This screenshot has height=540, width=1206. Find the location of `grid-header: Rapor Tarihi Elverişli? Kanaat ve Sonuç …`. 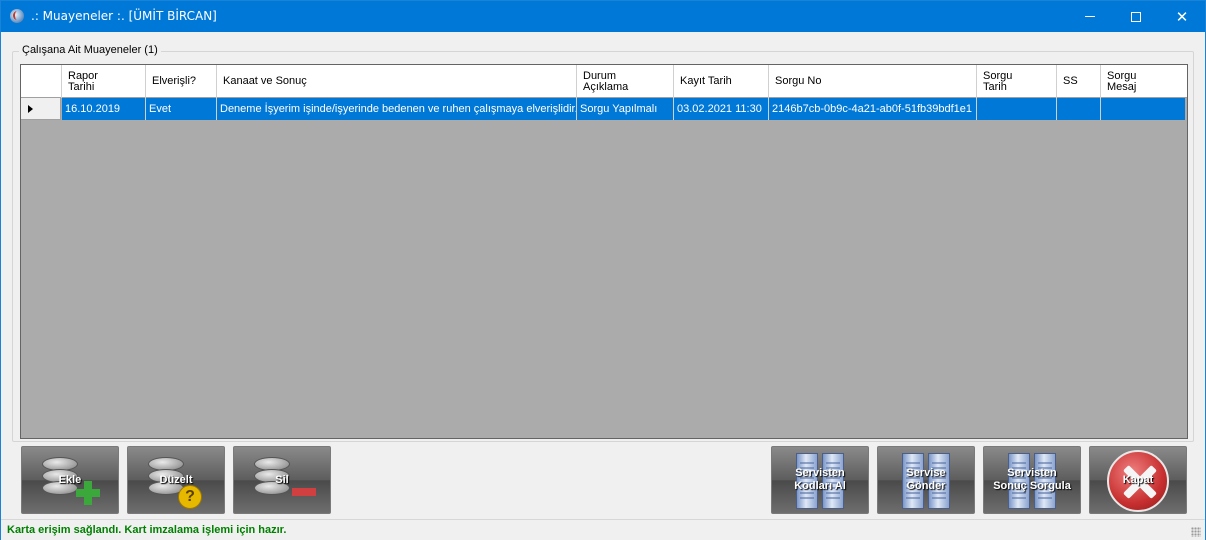

grid-header: Rapor Tarihi Elverişli? Kanaat ve Sonuç … is located at coordinates (604, 81).